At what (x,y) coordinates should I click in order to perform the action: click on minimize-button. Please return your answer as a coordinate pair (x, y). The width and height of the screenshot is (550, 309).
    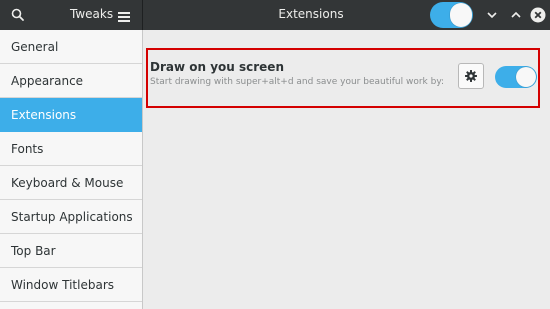
    Looking at the image, I should click on (492, 15).